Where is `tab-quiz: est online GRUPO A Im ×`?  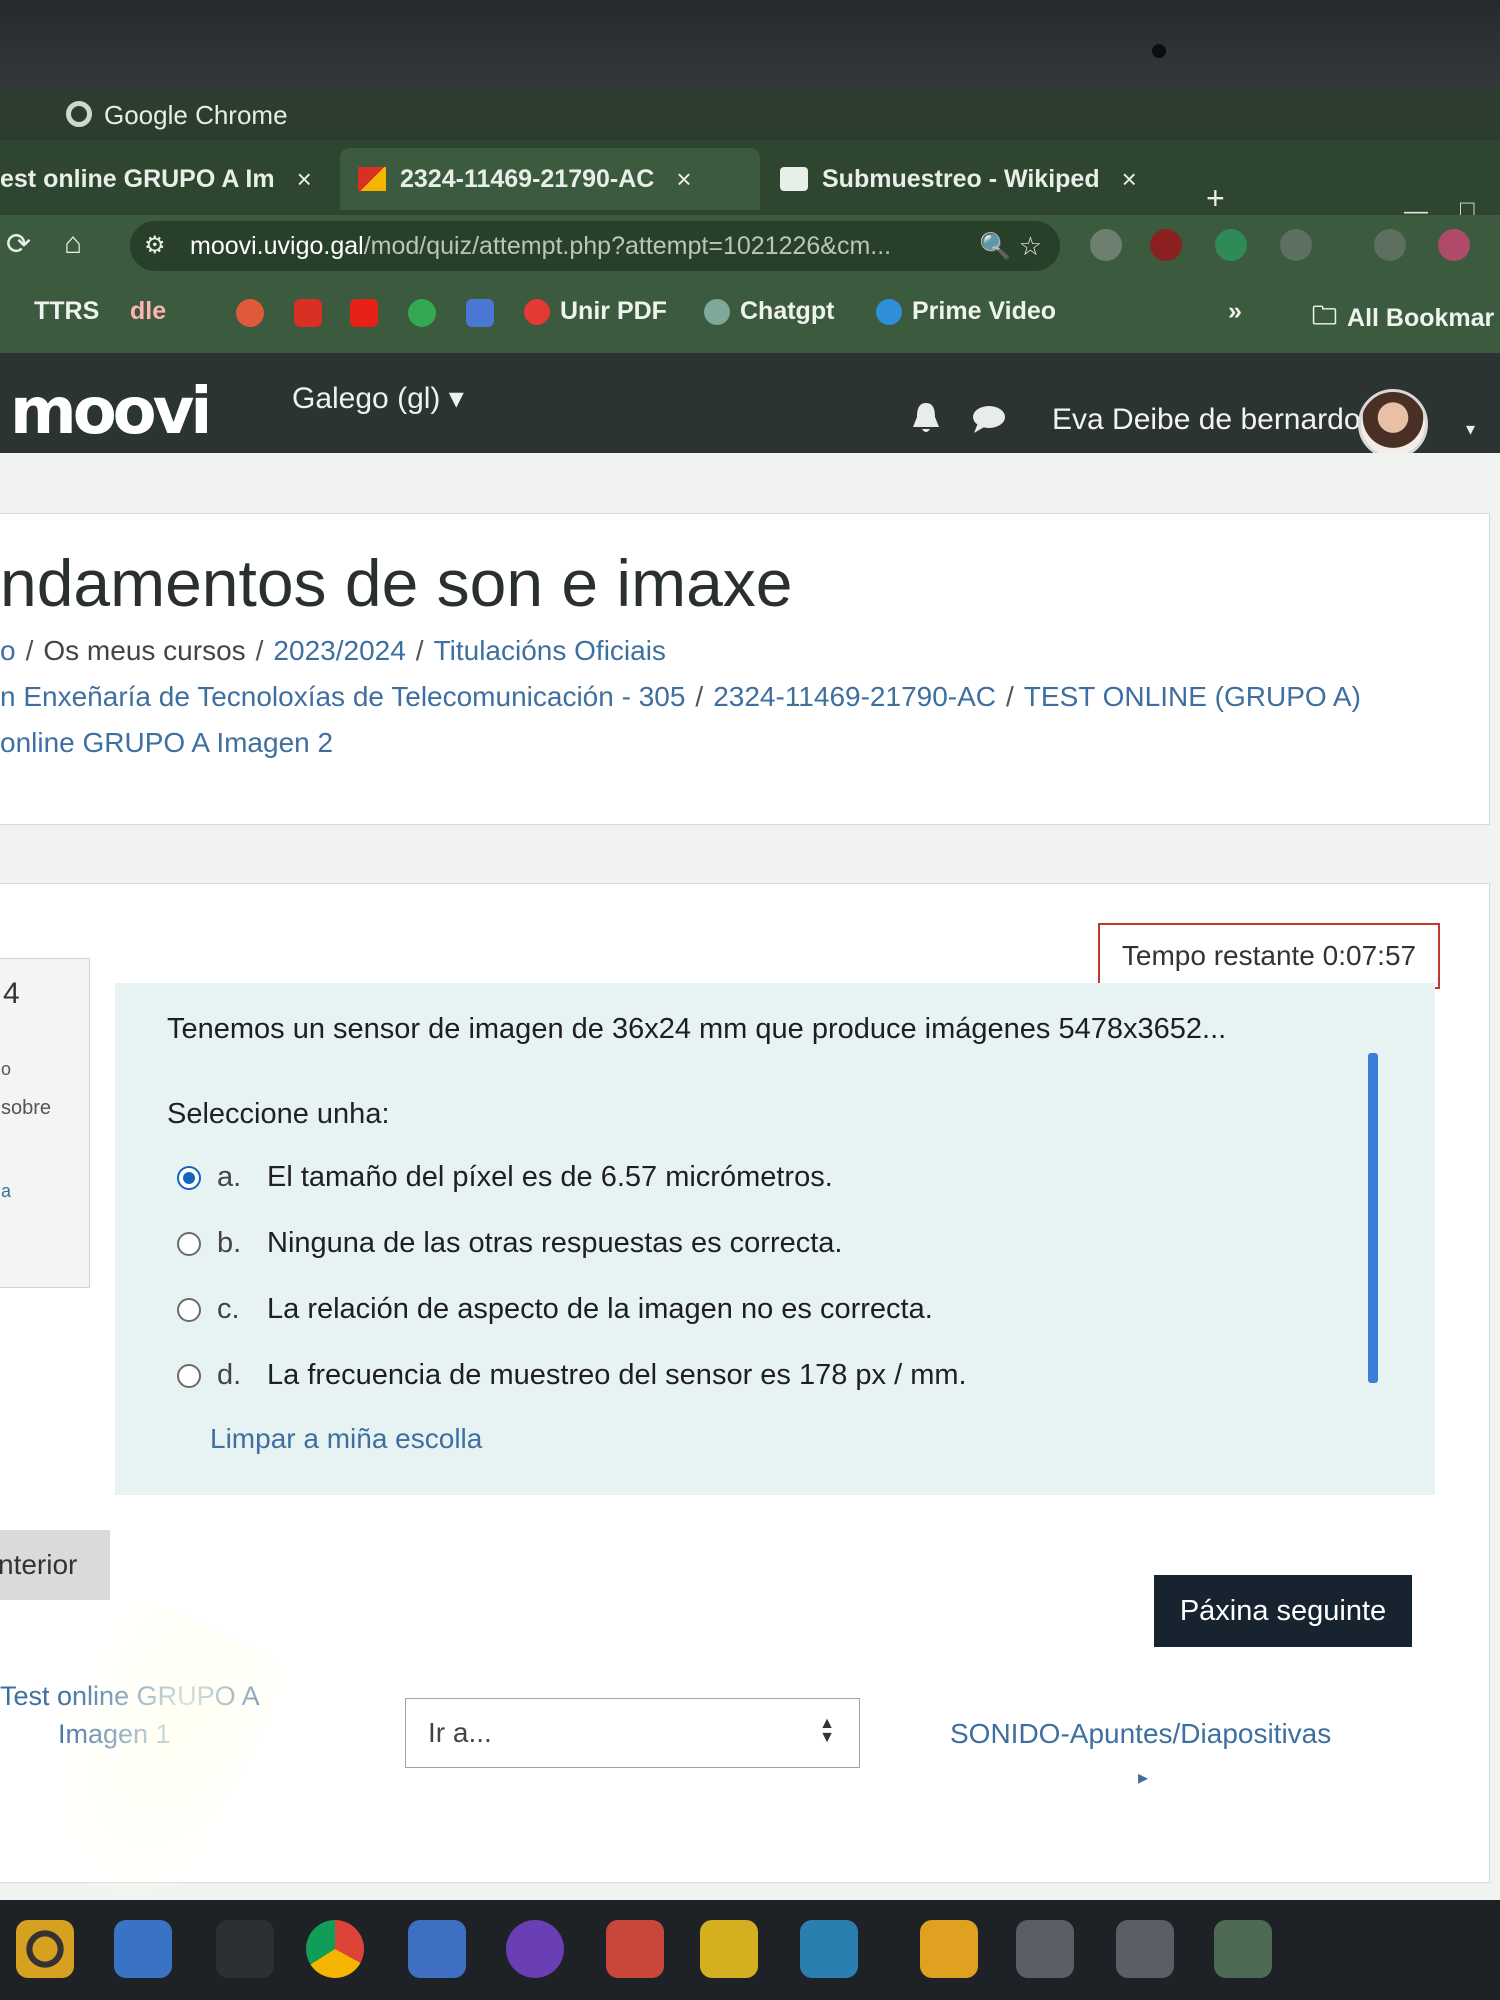 tab-quiz: est online GRUPO A Im × is located at coordinates (160, 179).